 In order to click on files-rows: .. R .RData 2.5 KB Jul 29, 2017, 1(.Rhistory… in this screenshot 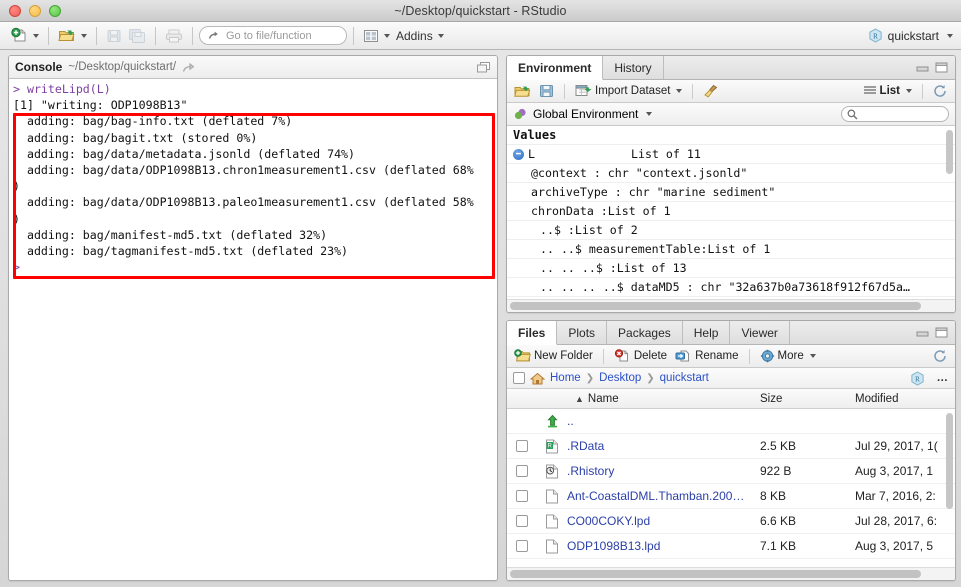, I will do `click(731, 484)`.